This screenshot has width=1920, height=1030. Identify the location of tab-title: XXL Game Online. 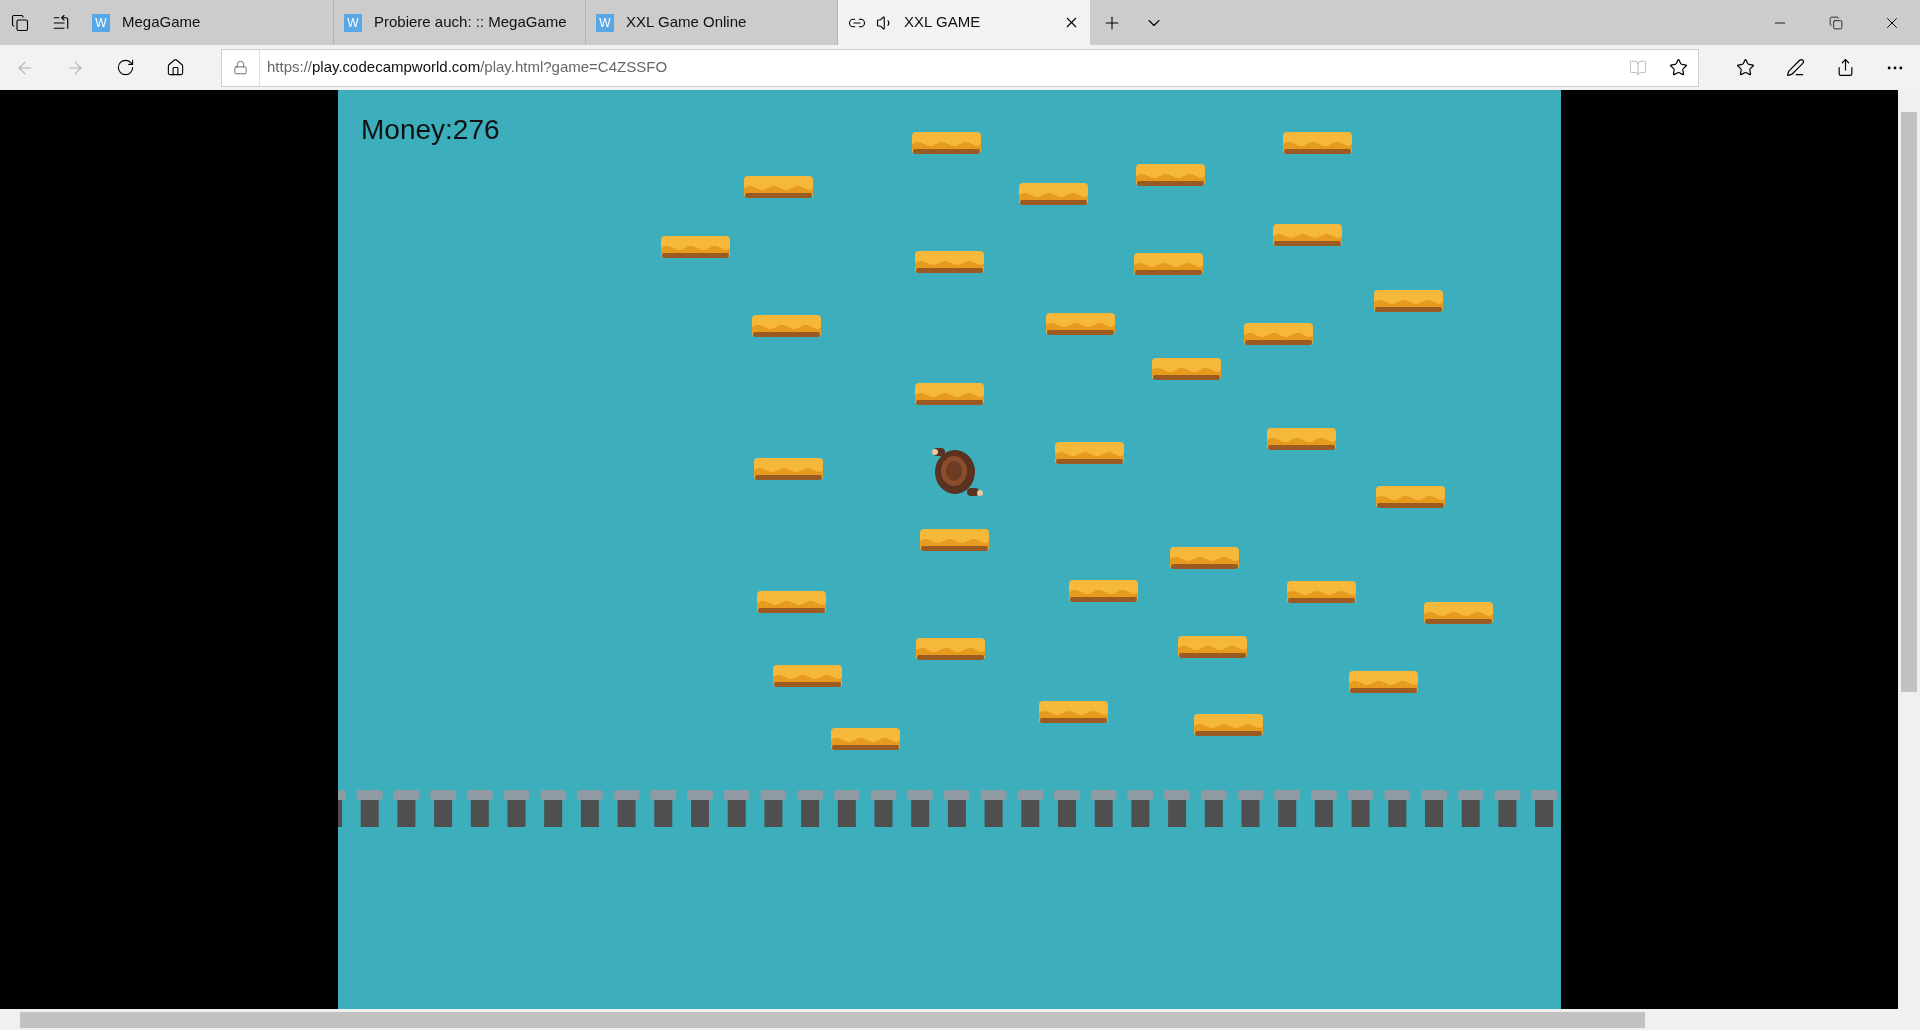
(687, 22).